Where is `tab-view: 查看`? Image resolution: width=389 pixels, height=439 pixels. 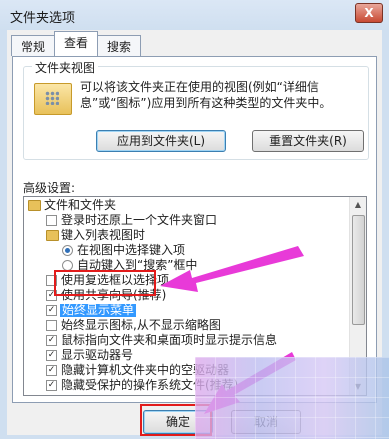
tab-view: 查看 is located at coordinates (76, 43).